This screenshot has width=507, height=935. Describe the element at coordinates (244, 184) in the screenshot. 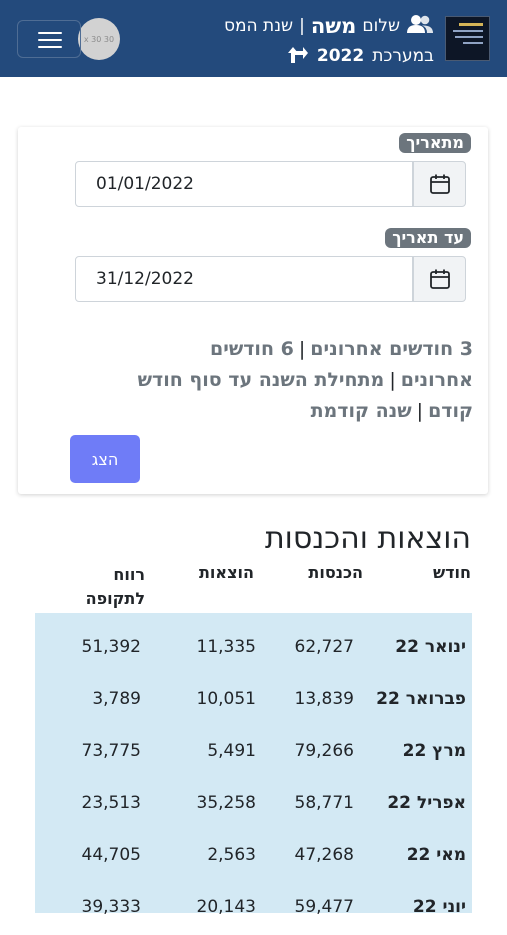

I see `from-date-input: 01/01/2022` at that location.